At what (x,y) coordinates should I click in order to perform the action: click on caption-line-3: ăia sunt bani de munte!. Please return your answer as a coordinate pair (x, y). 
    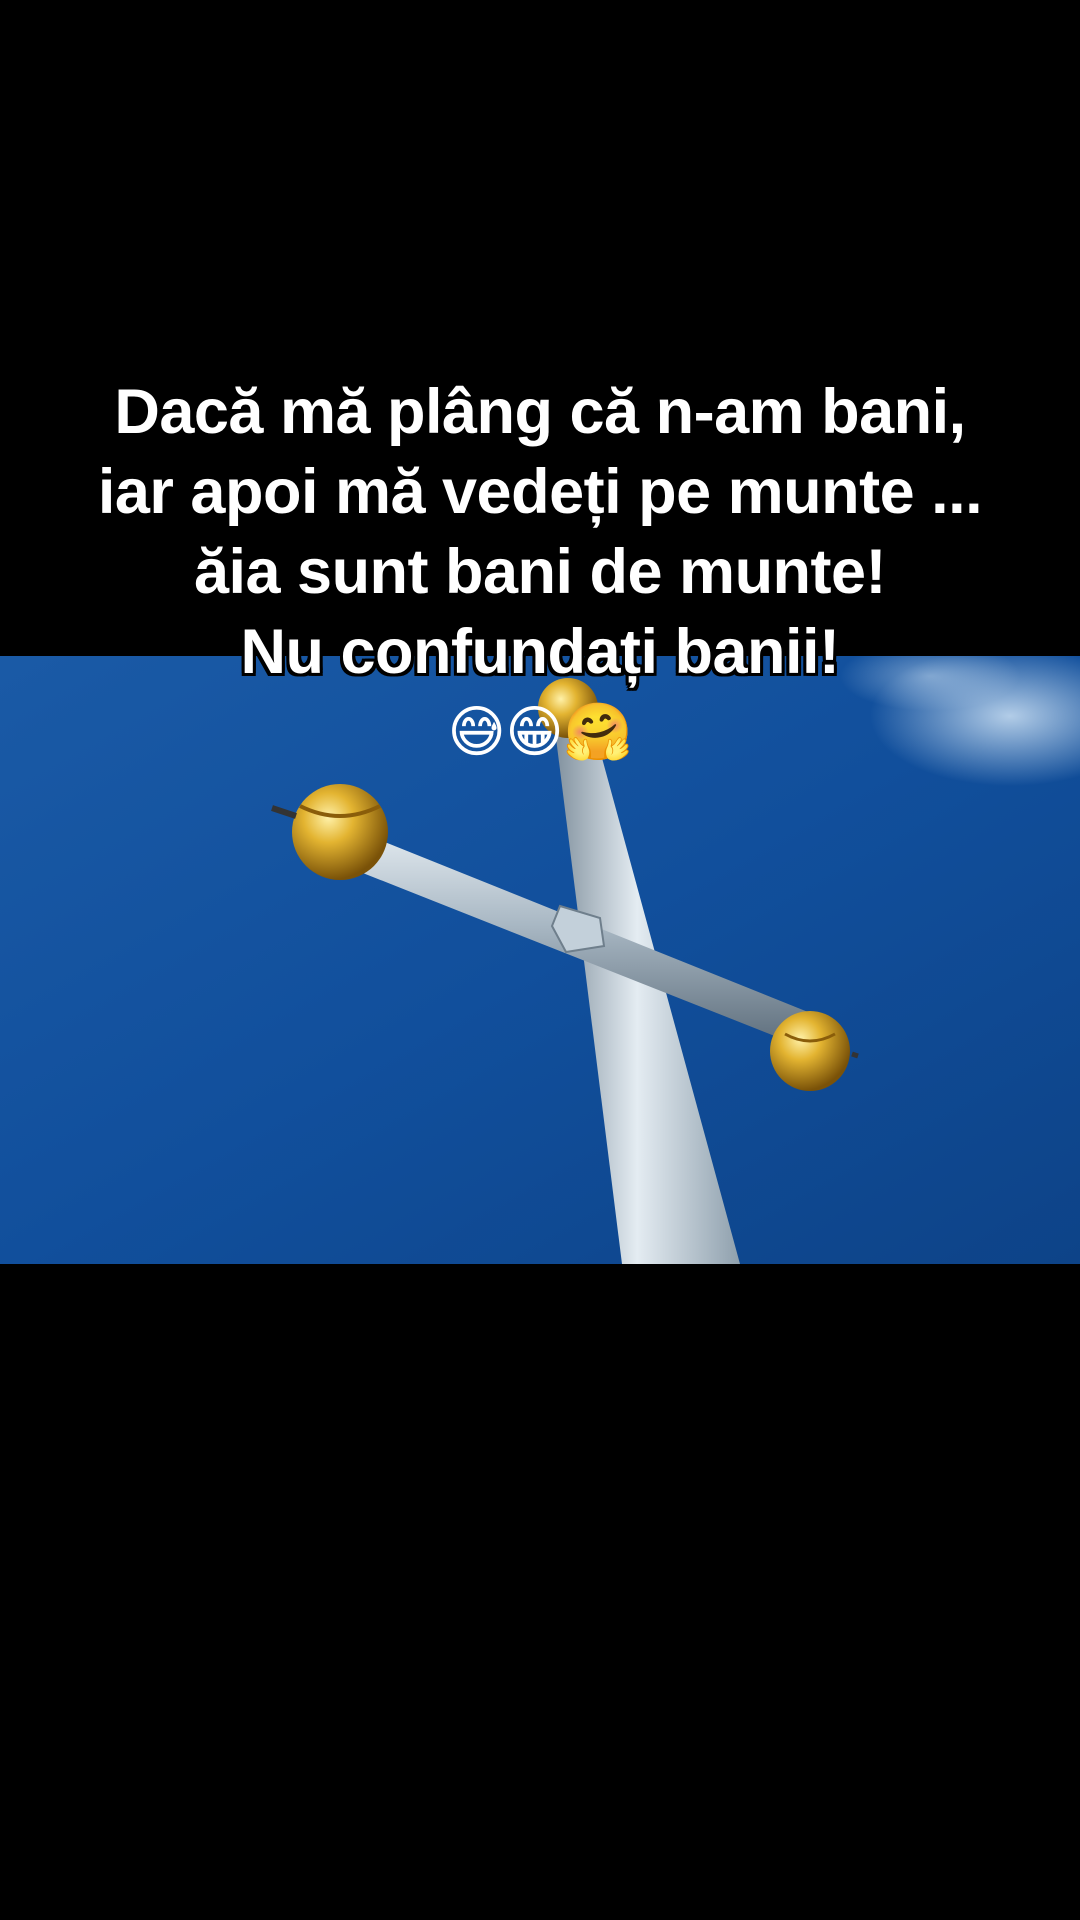
    Looking at the image, I should click on (540, 572).